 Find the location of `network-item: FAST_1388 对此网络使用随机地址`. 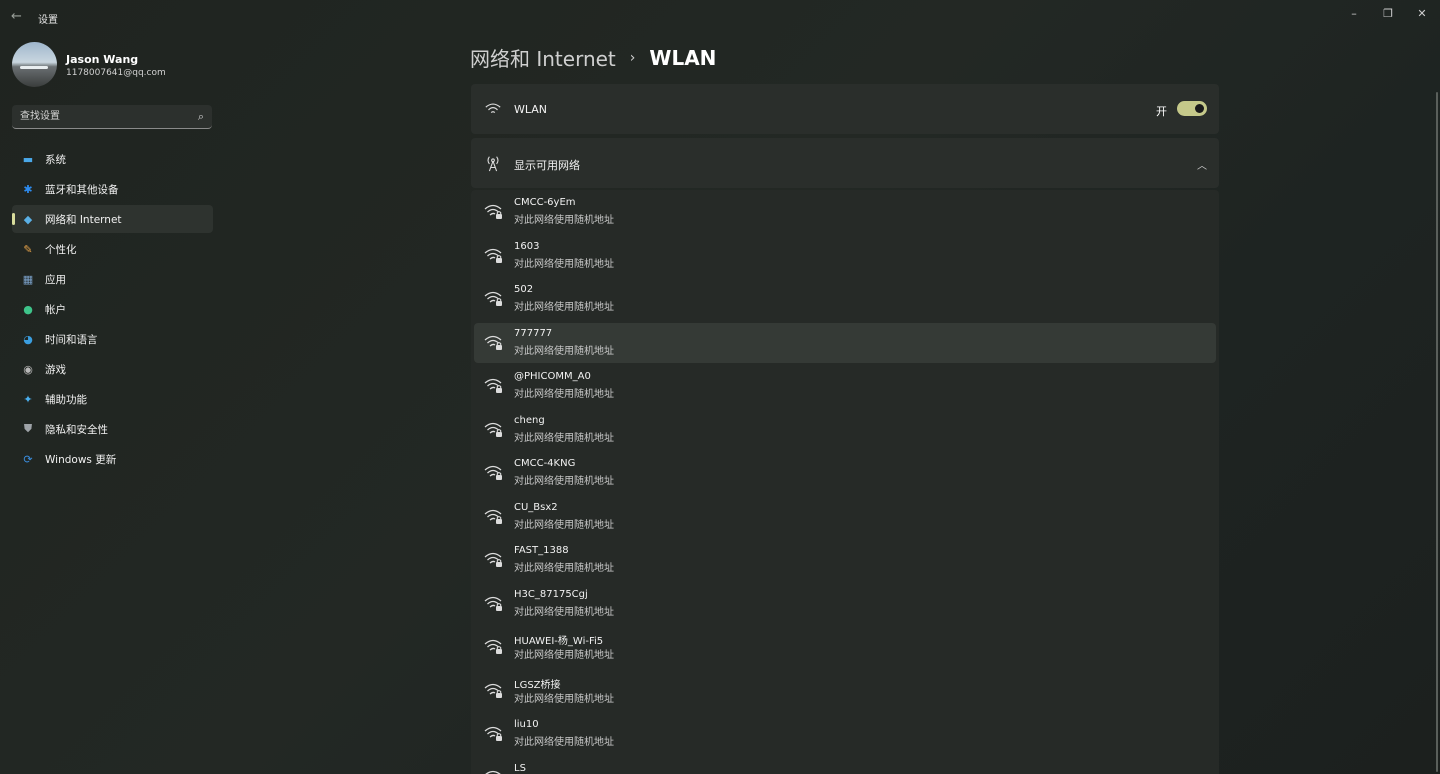

network-item: FAST_1388 对此网络使用随机地址 is located at coordinates (845, 560).